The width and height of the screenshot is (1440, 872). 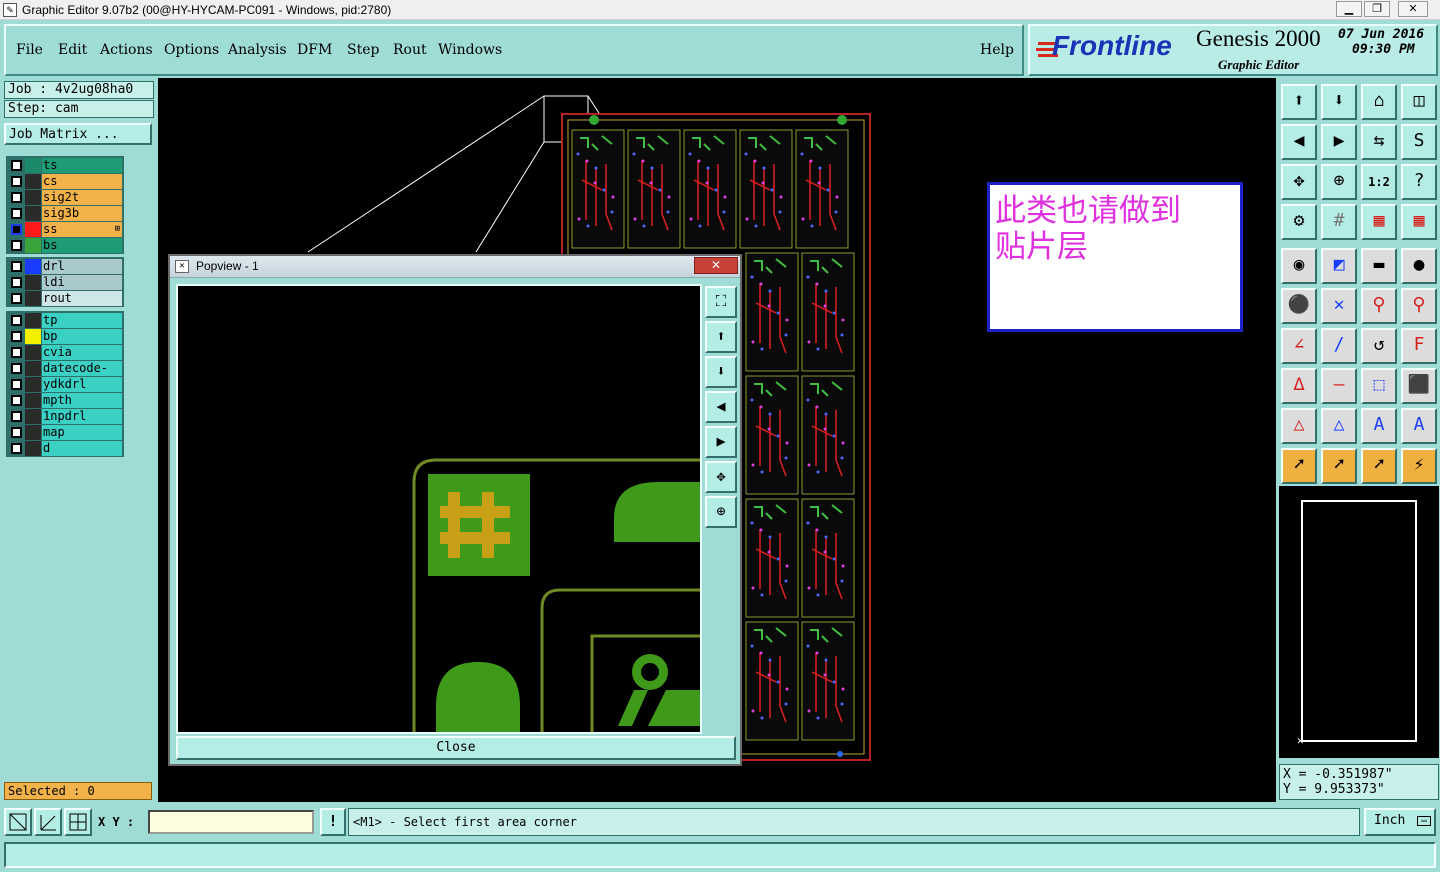 What do you see at coordinates (1419, 346) in the screenshot?
I see `text-icon: F` at bounding box center [1419, 346].